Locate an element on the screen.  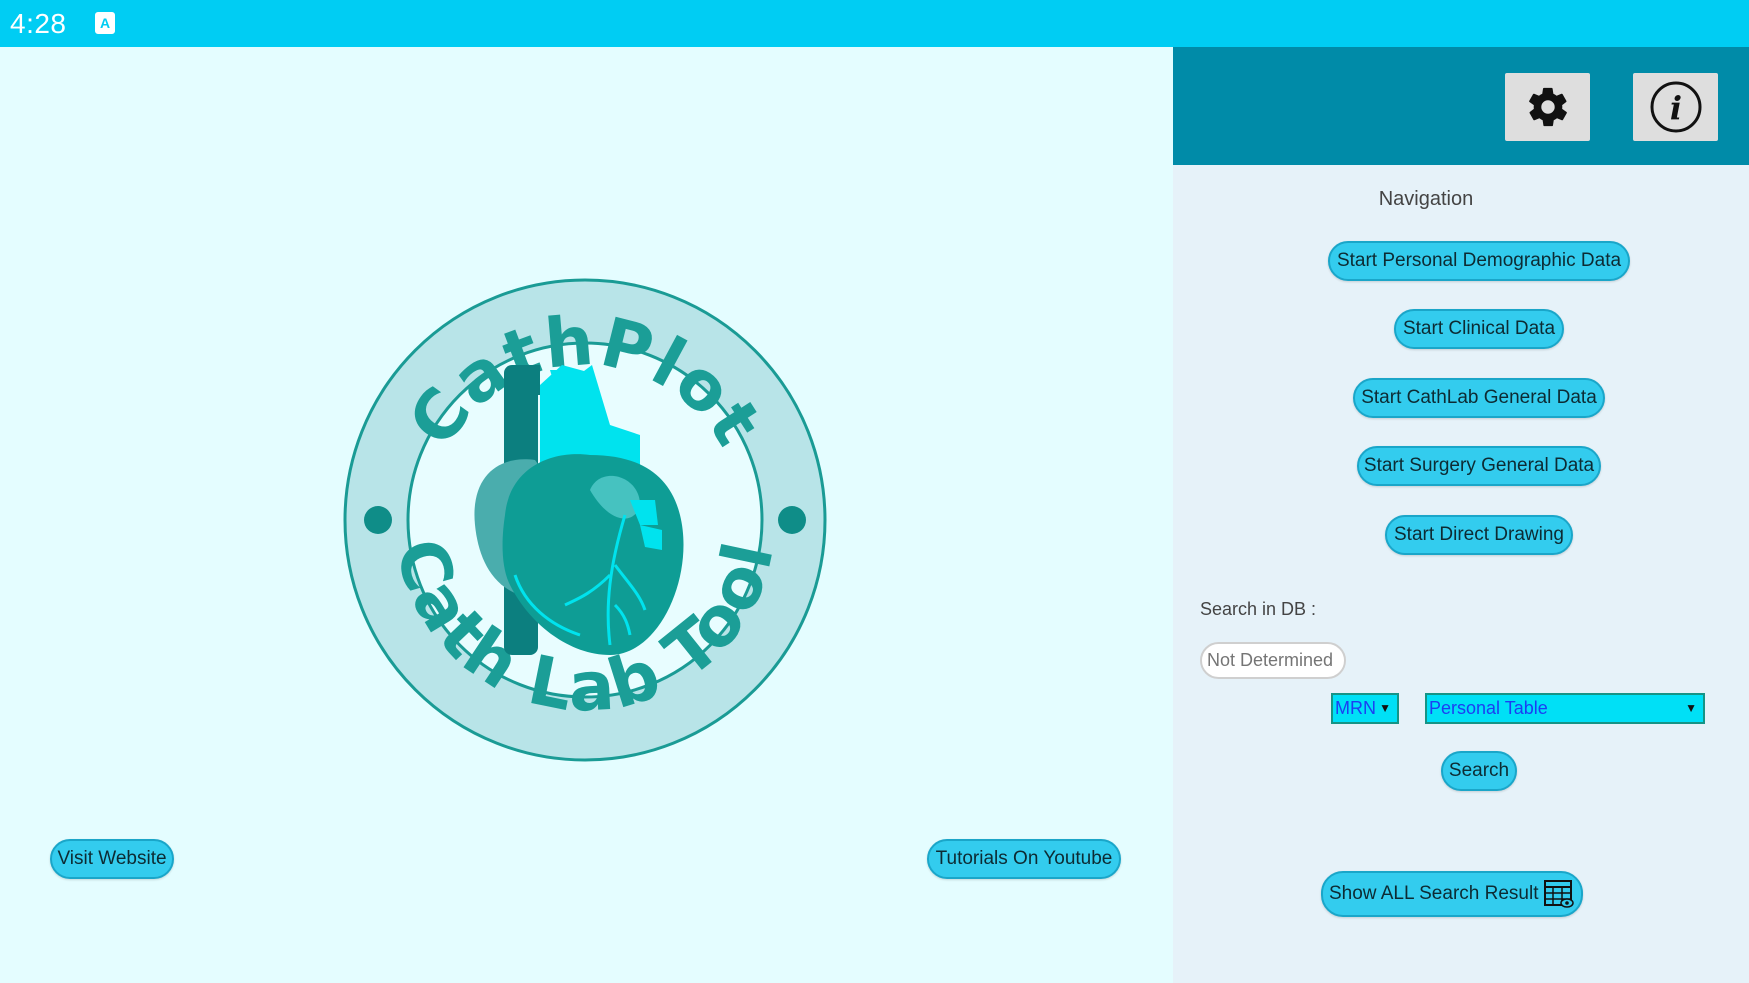
side-panel-header: i is located at coordinates (1461, 106).